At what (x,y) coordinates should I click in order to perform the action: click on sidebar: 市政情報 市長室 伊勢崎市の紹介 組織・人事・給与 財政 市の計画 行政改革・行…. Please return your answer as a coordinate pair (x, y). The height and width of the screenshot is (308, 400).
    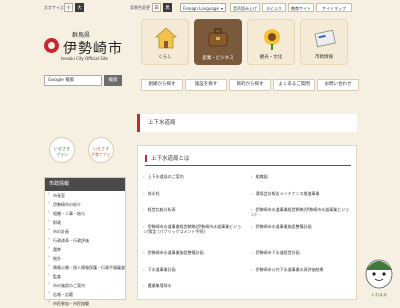
    Looking at the image, I should click on (85, 241).